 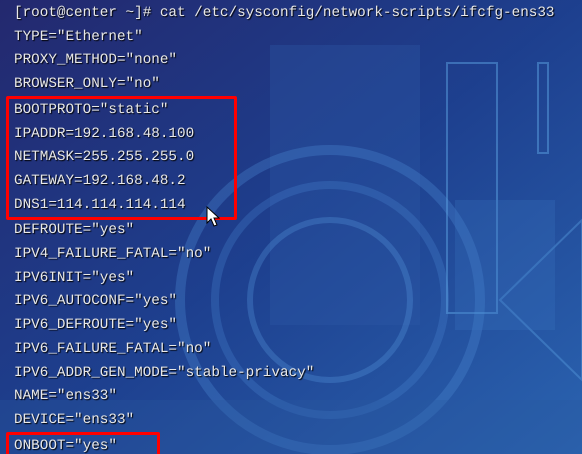 What do you see at coordinates (100, 181) in the screenshot?
I see `terminal-line: GATEWAY=192.168.48.2` at bounding box center [100, 181].